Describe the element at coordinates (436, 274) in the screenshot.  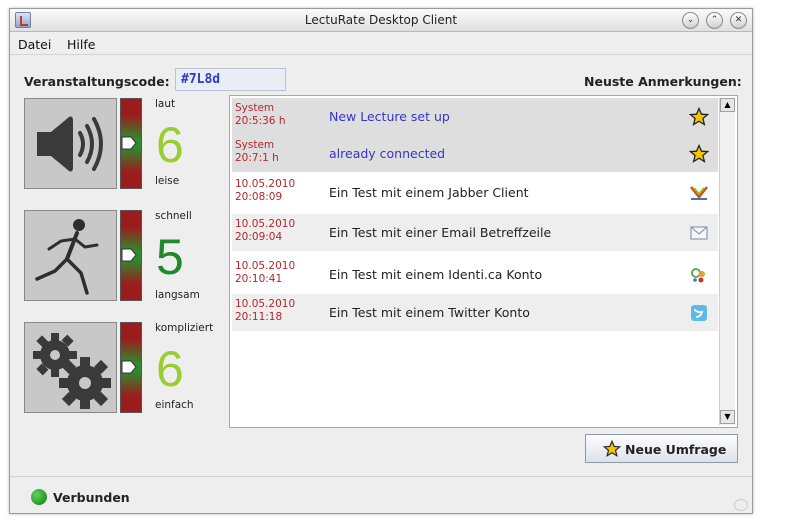
I see `message-text: Ein Test mit einem Identi.ca Konto` at that location.